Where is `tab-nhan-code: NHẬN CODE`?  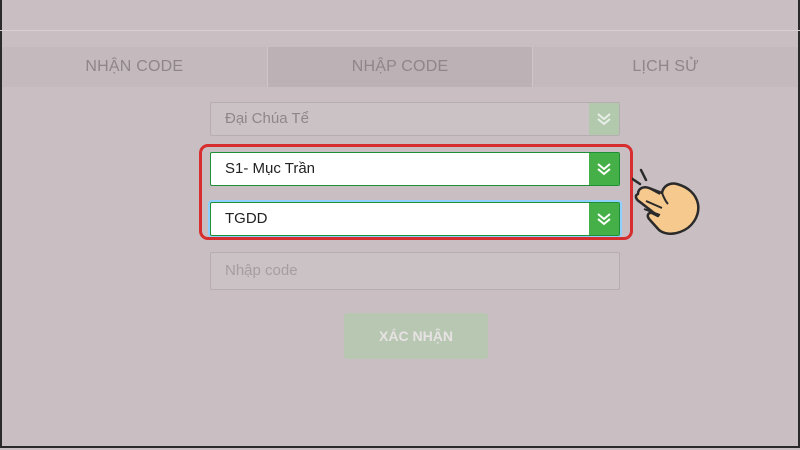
tab-nhan-code: NHẬN CODE is located at coordinates (134, 67).